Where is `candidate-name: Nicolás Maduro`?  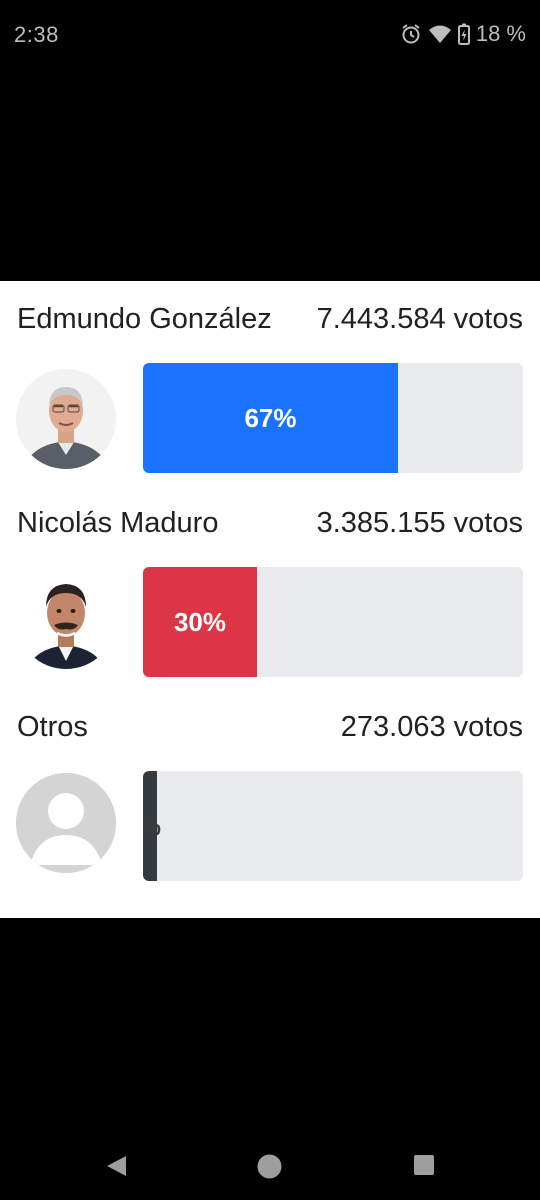 candidate-name: Nicolás Maduro is located at coordinates (118, 523).